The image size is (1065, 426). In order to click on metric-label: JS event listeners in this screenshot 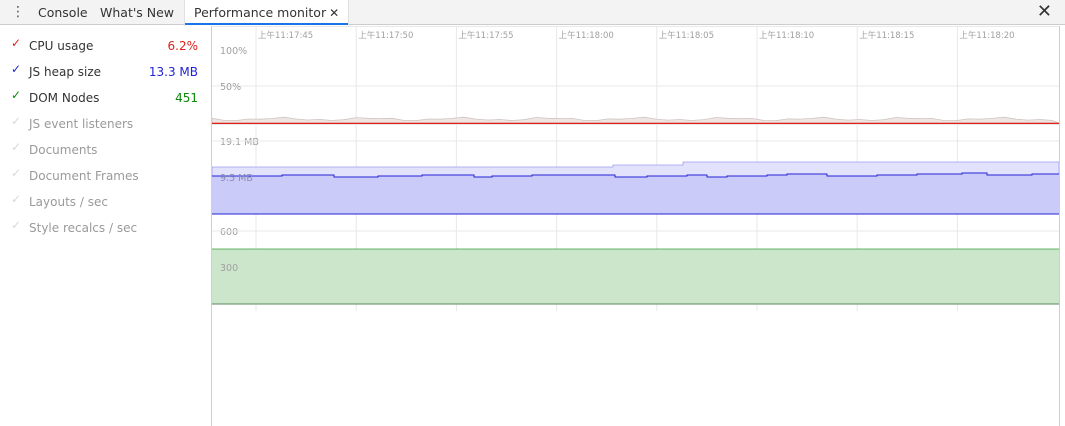, I will do `click(81, 124)`.